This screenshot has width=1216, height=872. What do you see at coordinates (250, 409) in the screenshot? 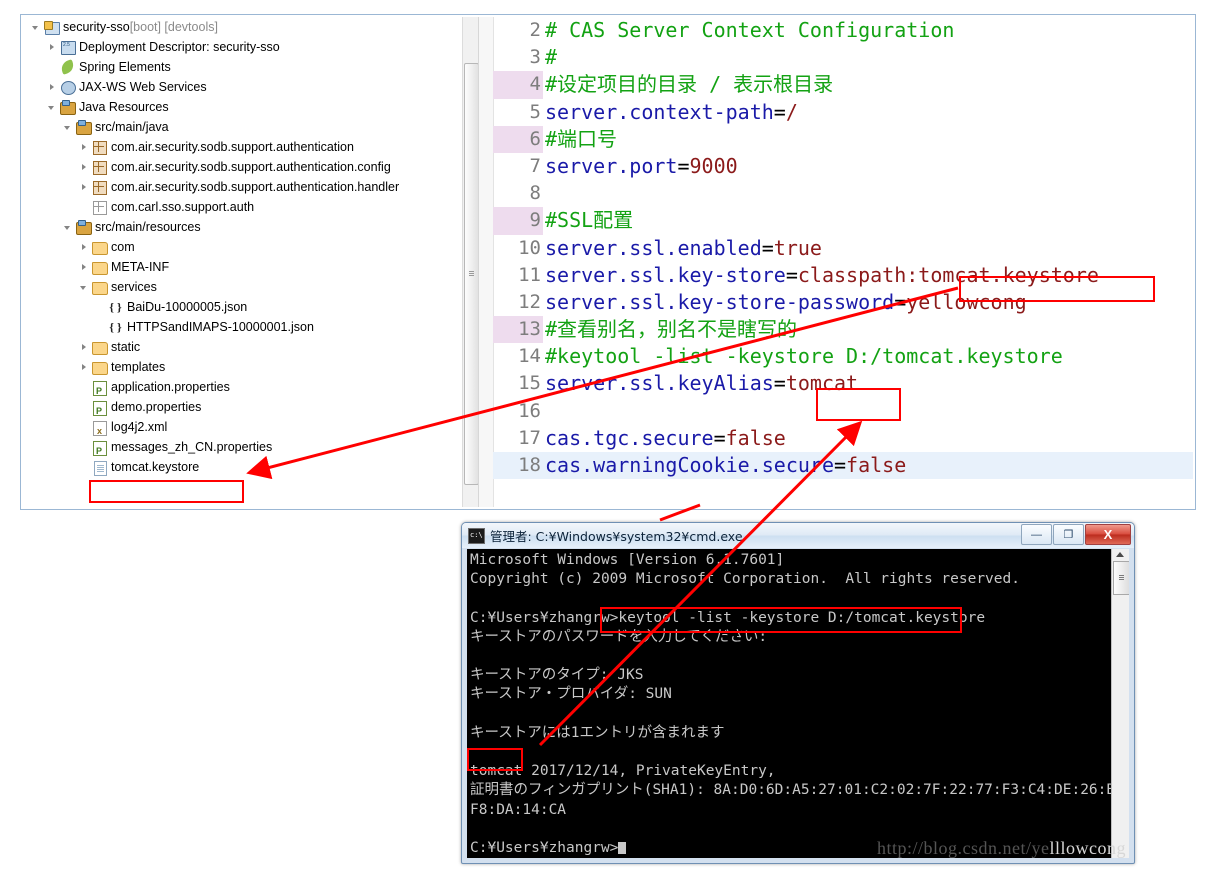
I see `tree-item-demo-properties: demo.properties` at bounding box center [250, 409].